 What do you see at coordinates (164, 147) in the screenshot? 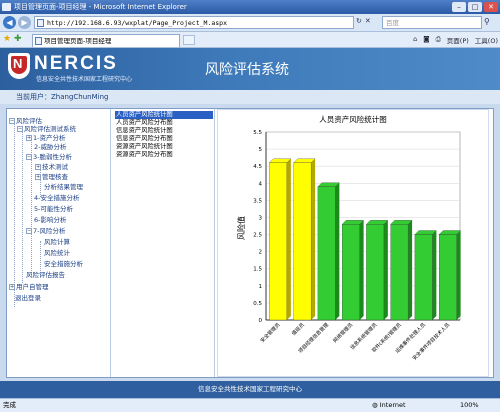
I see `list-item-resource-risk-stats: 资源资产风险统计图` at bounding box center [164, 147].